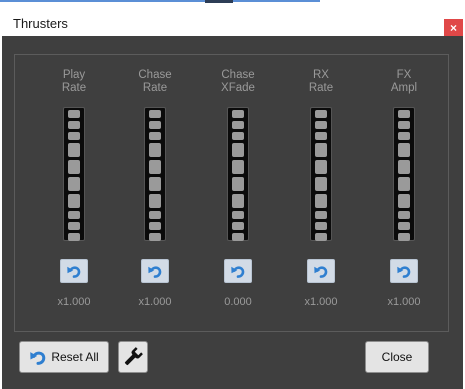 The width and height of the screenshot is (465, 389). I want to click on thruster-column-play-rate: Play Rate x1.000, so click(74, 188).